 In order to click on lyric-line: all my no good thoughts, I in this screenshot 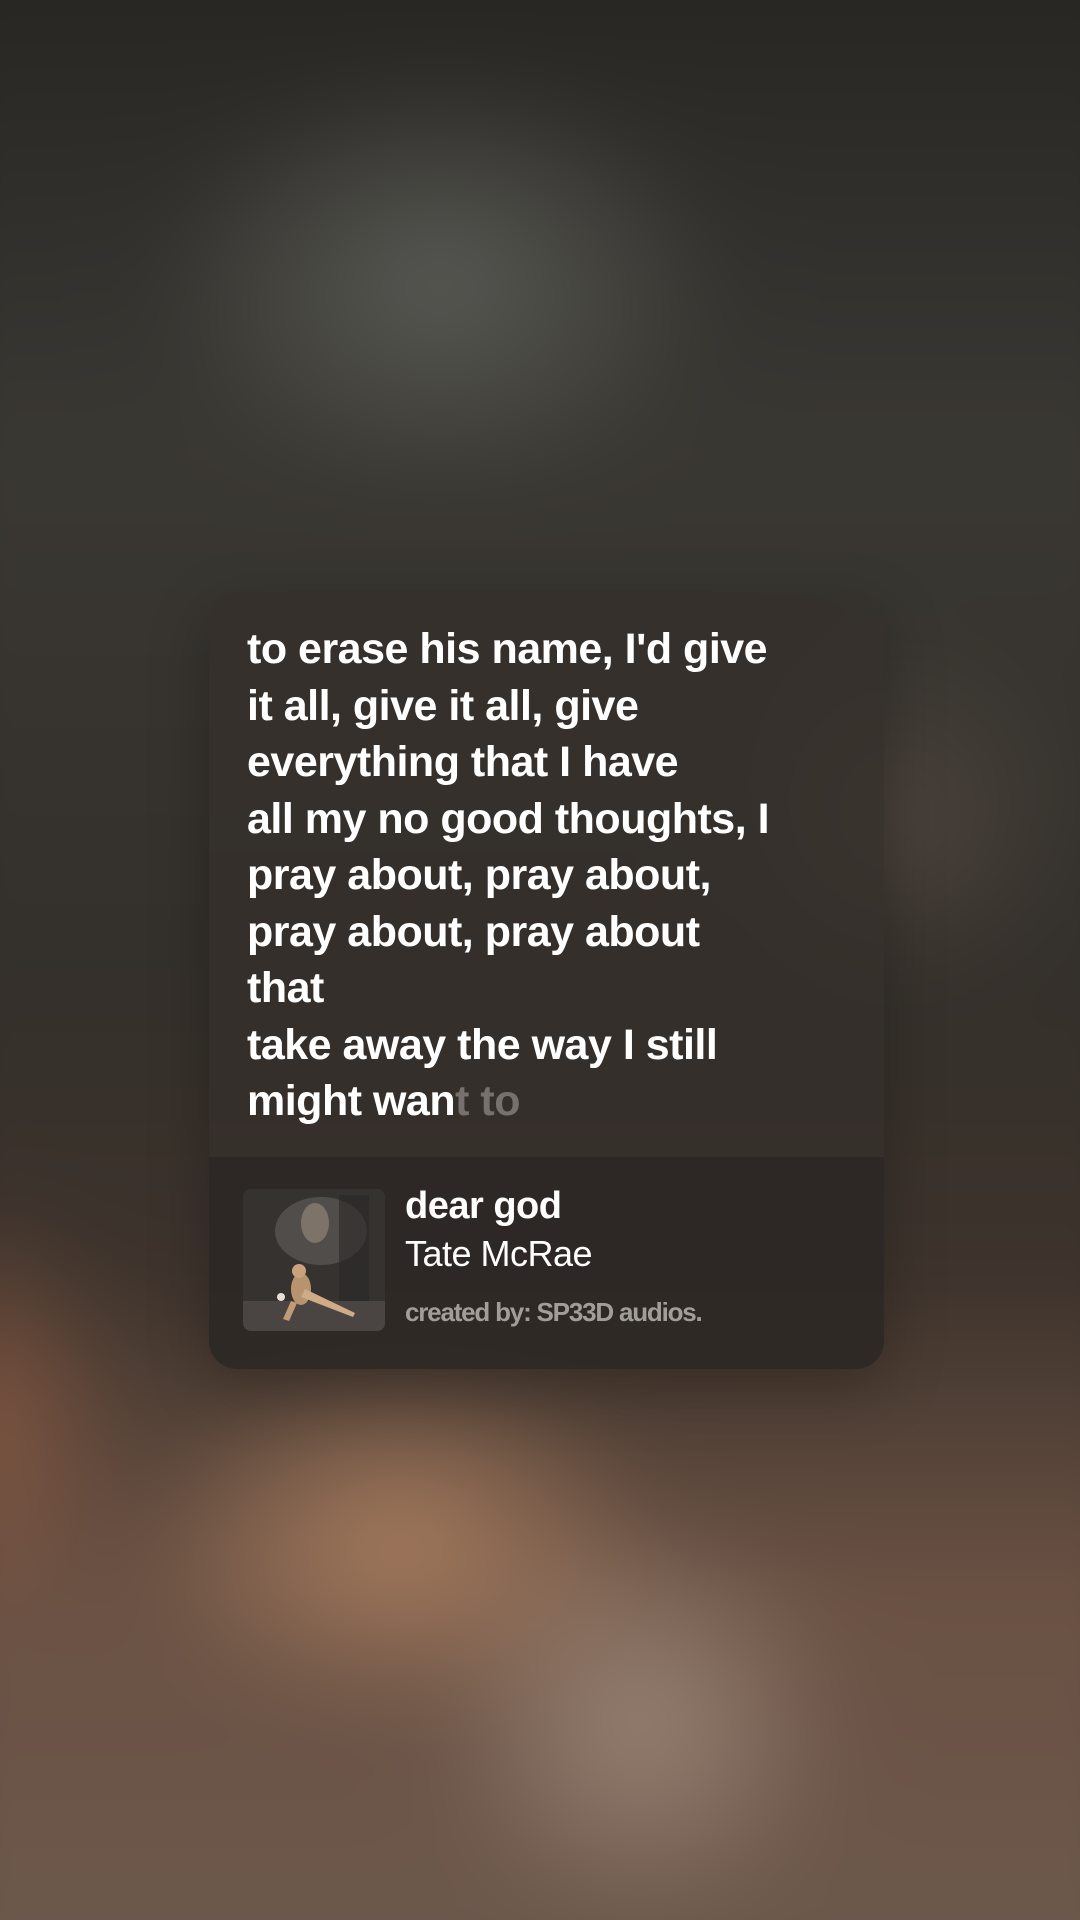, I will do `click(508, 818)`.